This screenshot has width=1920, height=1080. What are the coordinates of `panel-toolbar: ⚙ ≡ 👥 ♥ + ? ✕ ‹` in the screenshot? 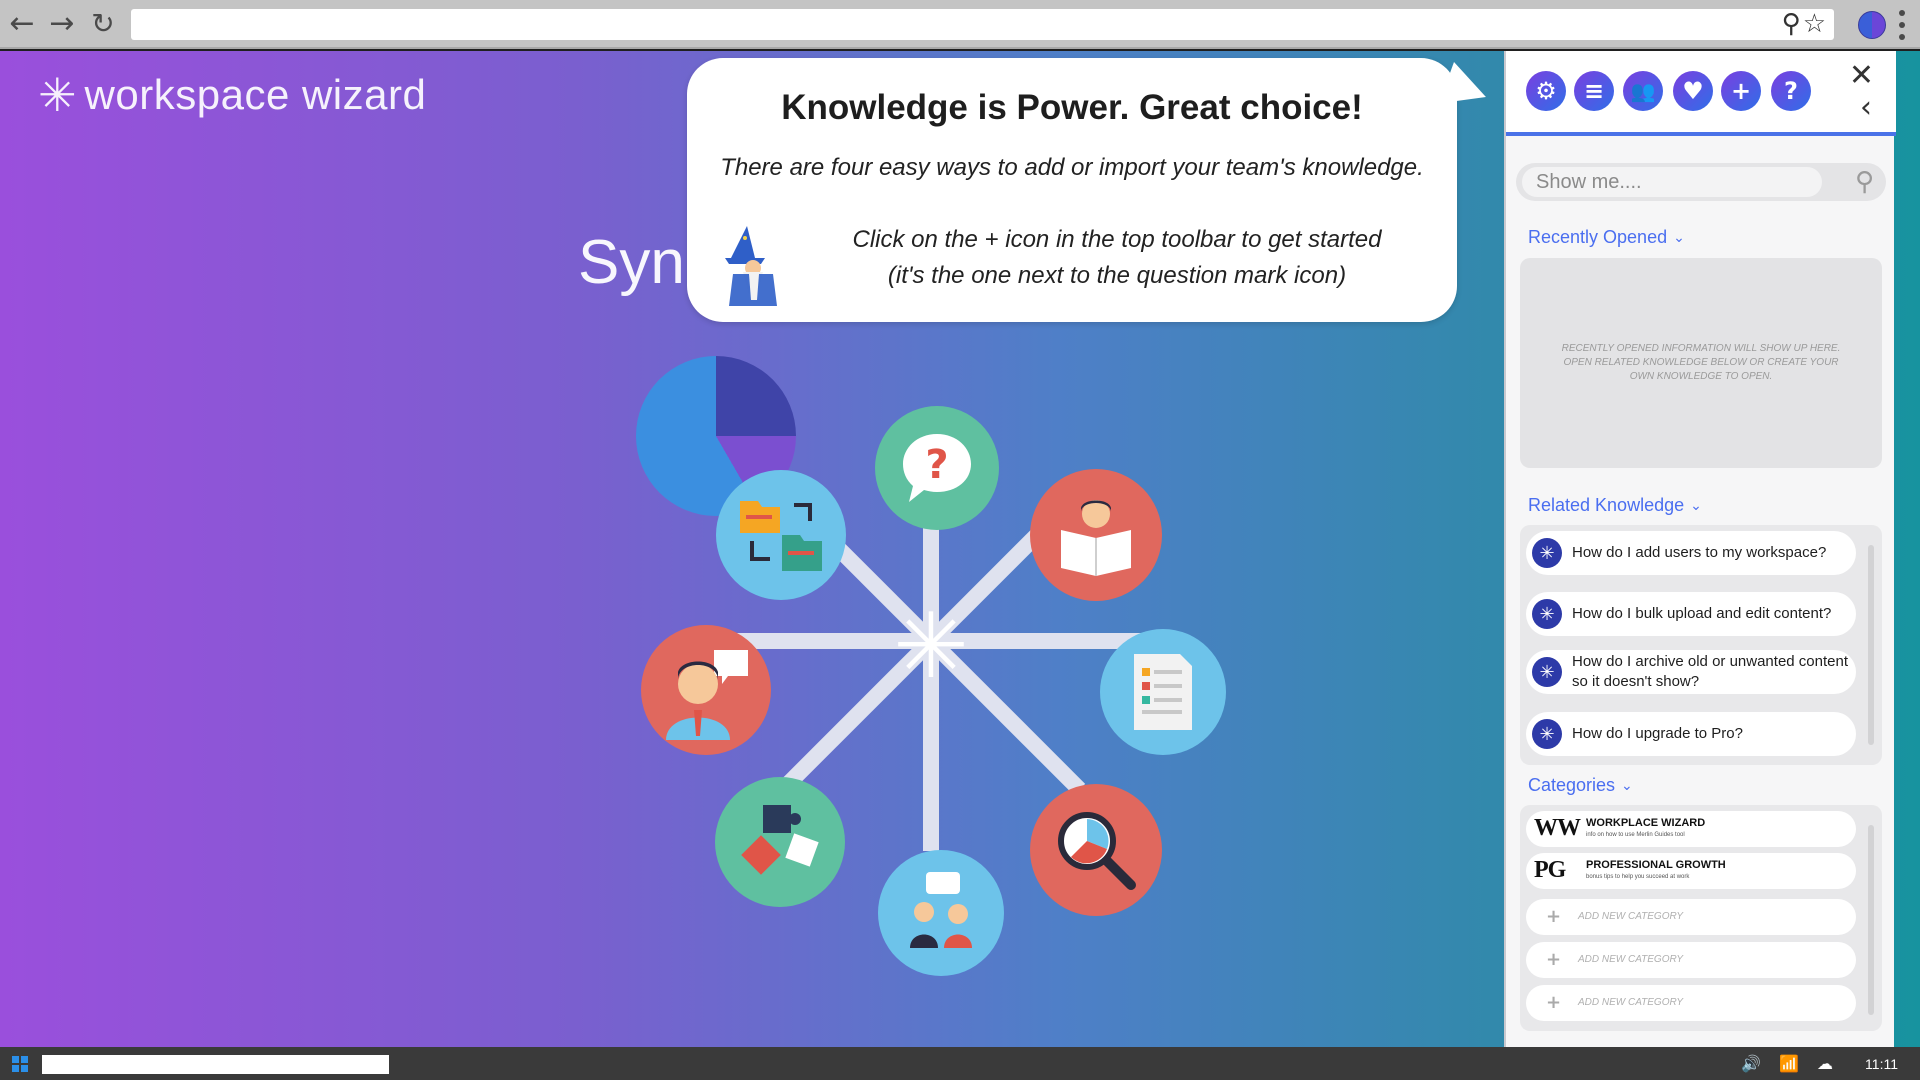 It's located at (1701, 93).